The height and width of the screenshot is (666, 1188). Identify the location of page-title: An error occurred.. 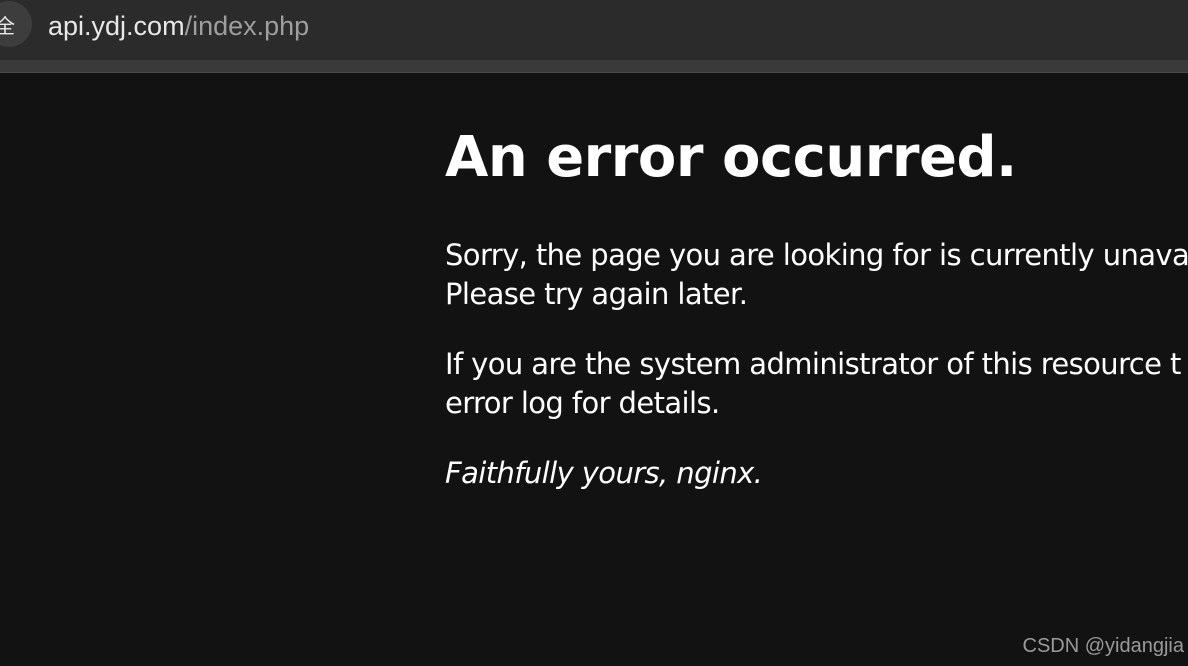
(731, 157).